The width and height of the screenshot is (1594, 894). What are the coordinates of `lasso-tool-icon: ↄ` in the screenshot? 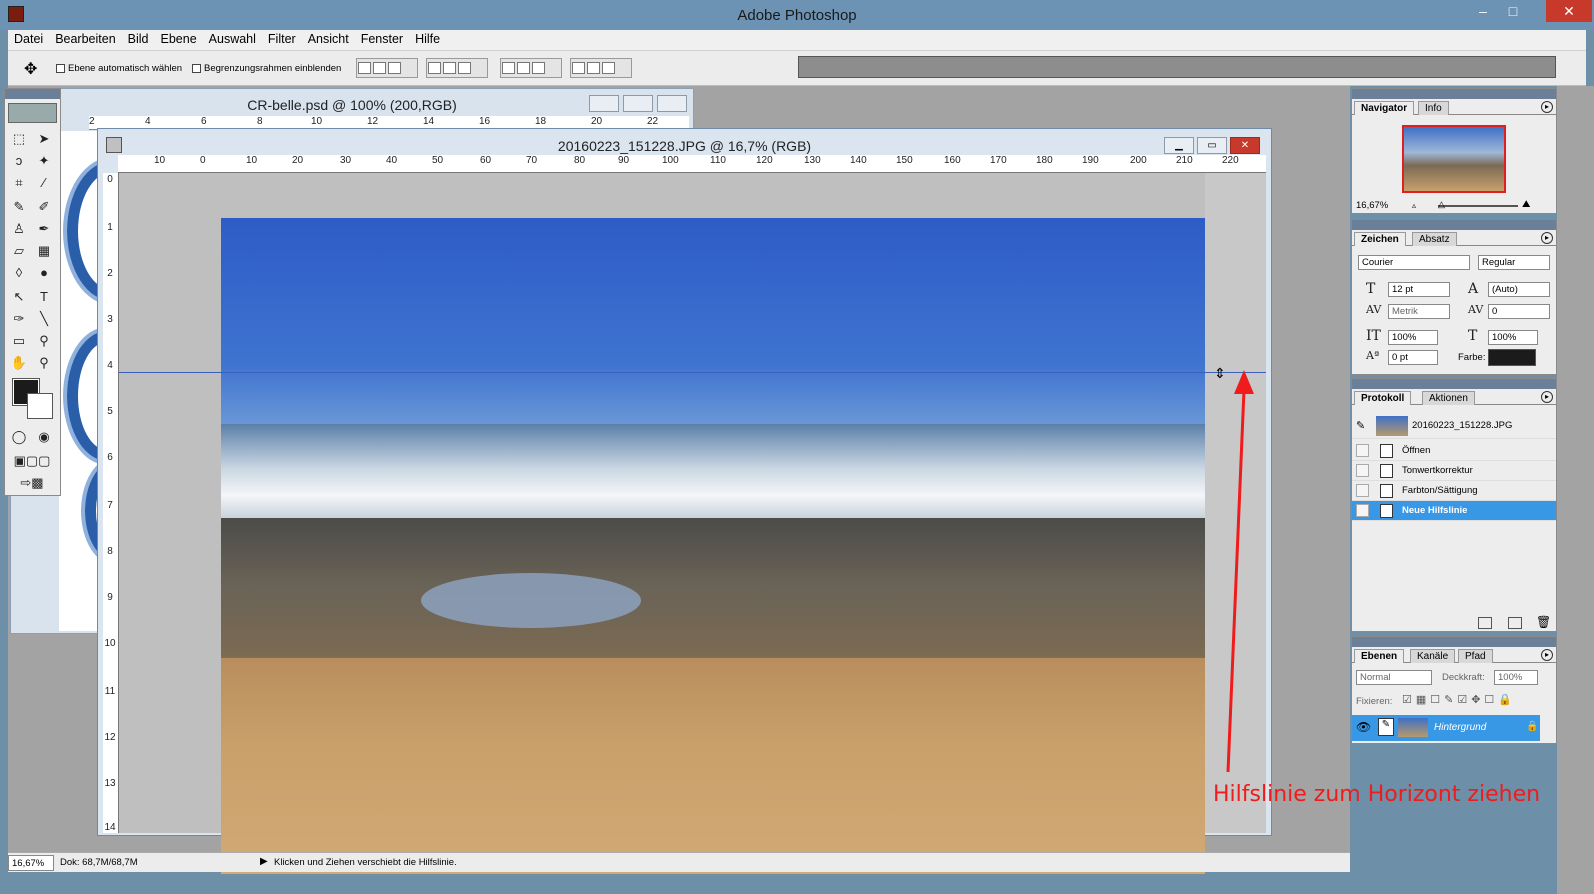 It's located at (19, 160).